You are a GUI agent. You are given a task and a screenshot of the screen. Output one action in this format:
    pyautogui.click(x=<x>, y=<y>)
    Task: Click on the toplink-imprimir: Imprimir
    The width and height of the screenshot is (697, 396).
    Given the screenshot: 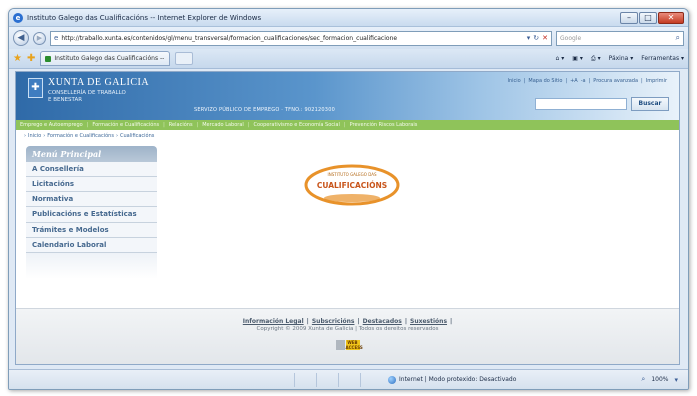 What is the action you would take?
    pyautogui.click(x=656, y=81)
    